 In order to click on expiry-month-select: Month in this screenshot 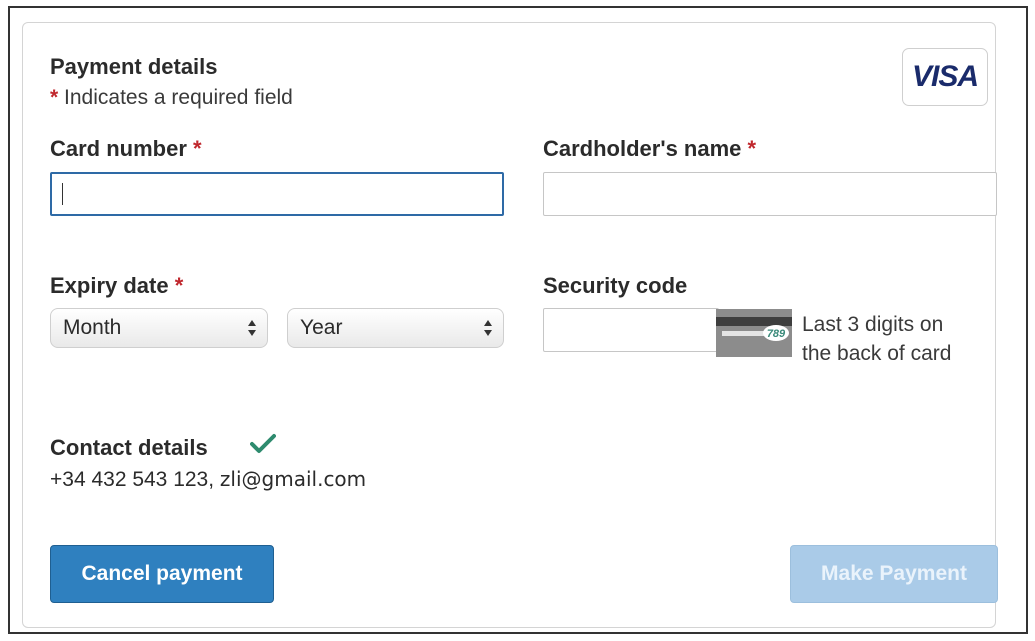, I will do `click(159, 328)`.